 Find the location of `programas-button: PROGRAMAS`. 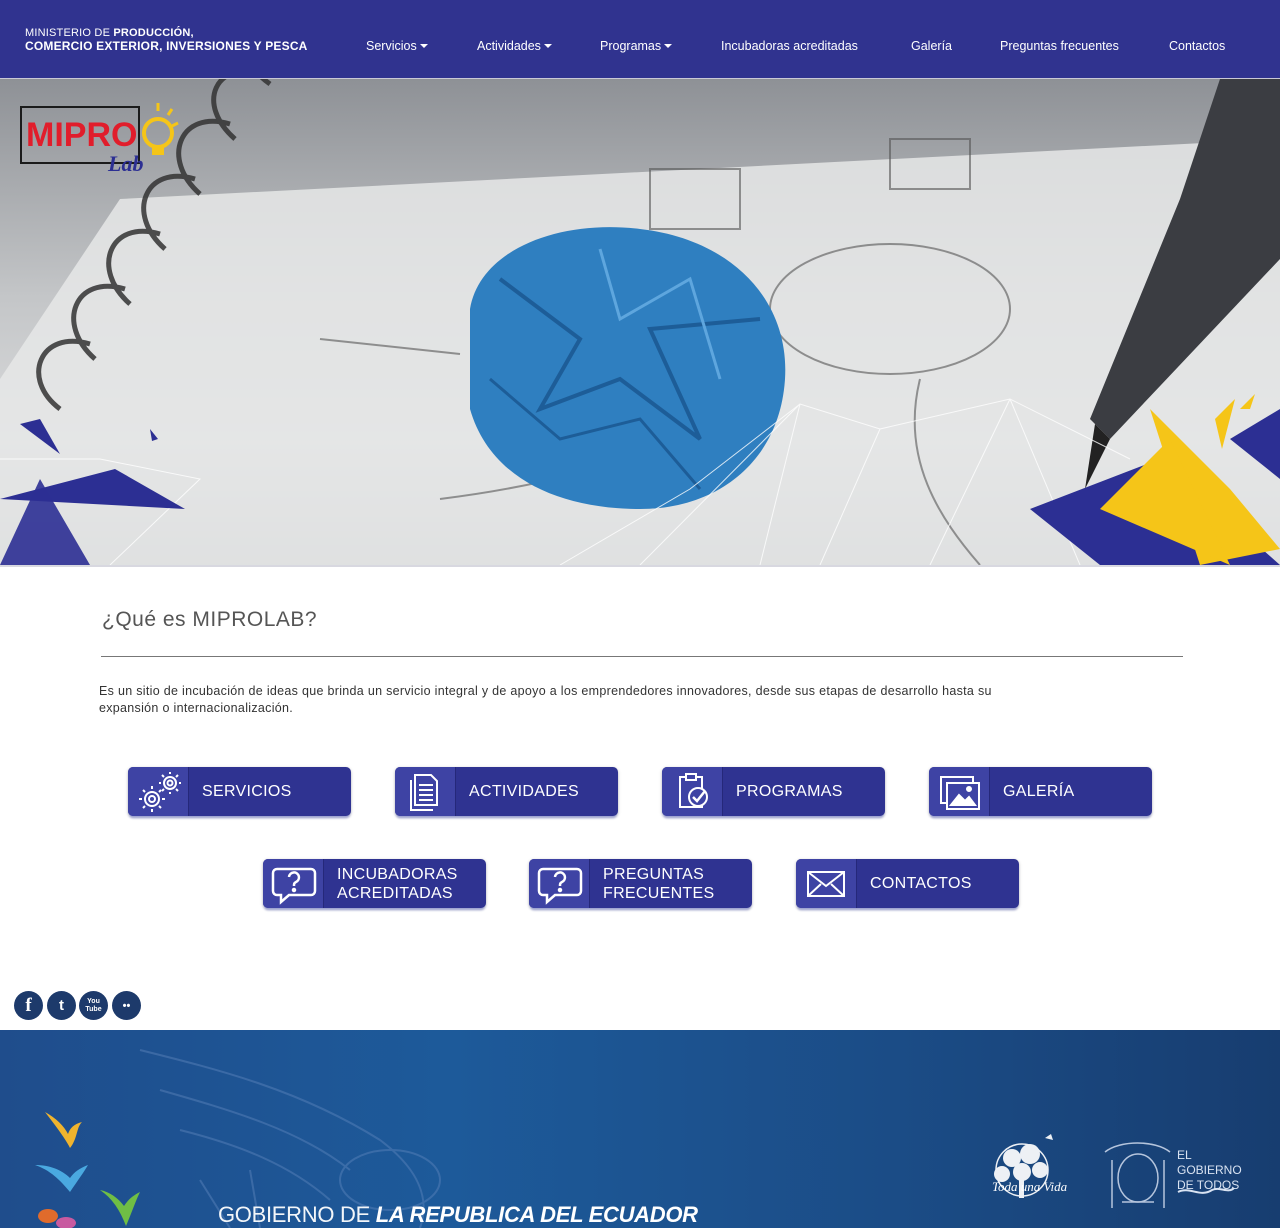

programas-button: PROGRAMAS is located at coordinates (773, 791).